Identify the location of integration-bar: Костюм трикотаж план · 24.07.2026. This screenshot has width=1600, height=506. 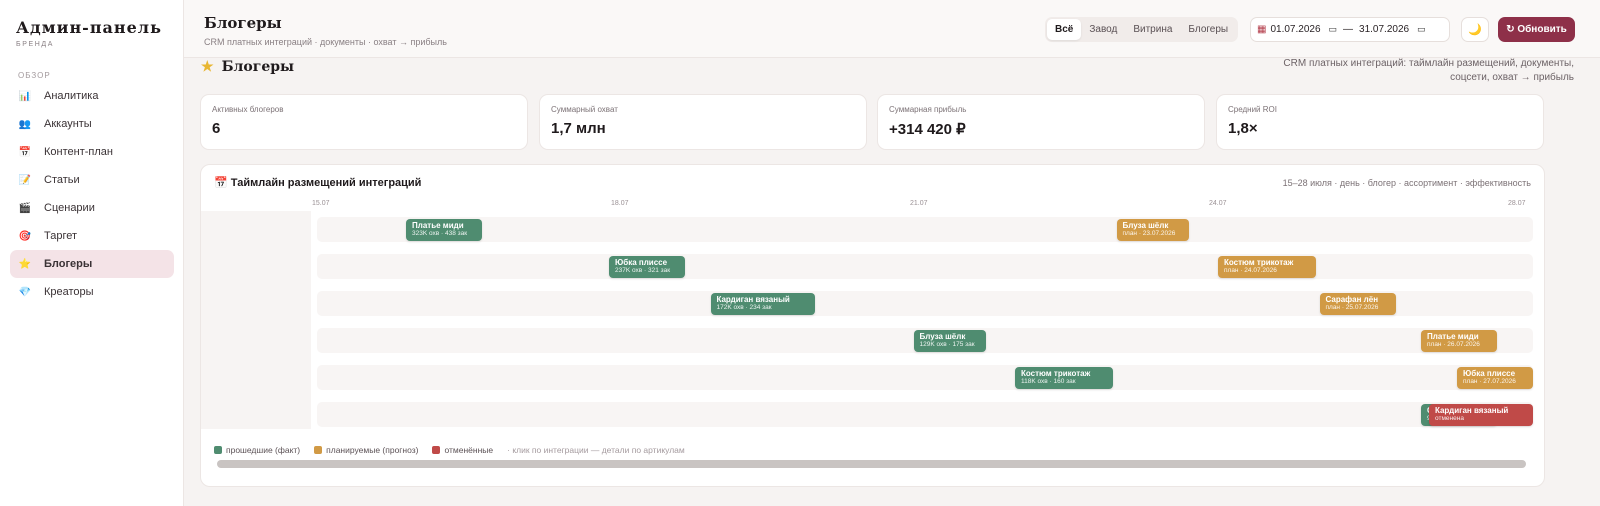
(1267, 267).